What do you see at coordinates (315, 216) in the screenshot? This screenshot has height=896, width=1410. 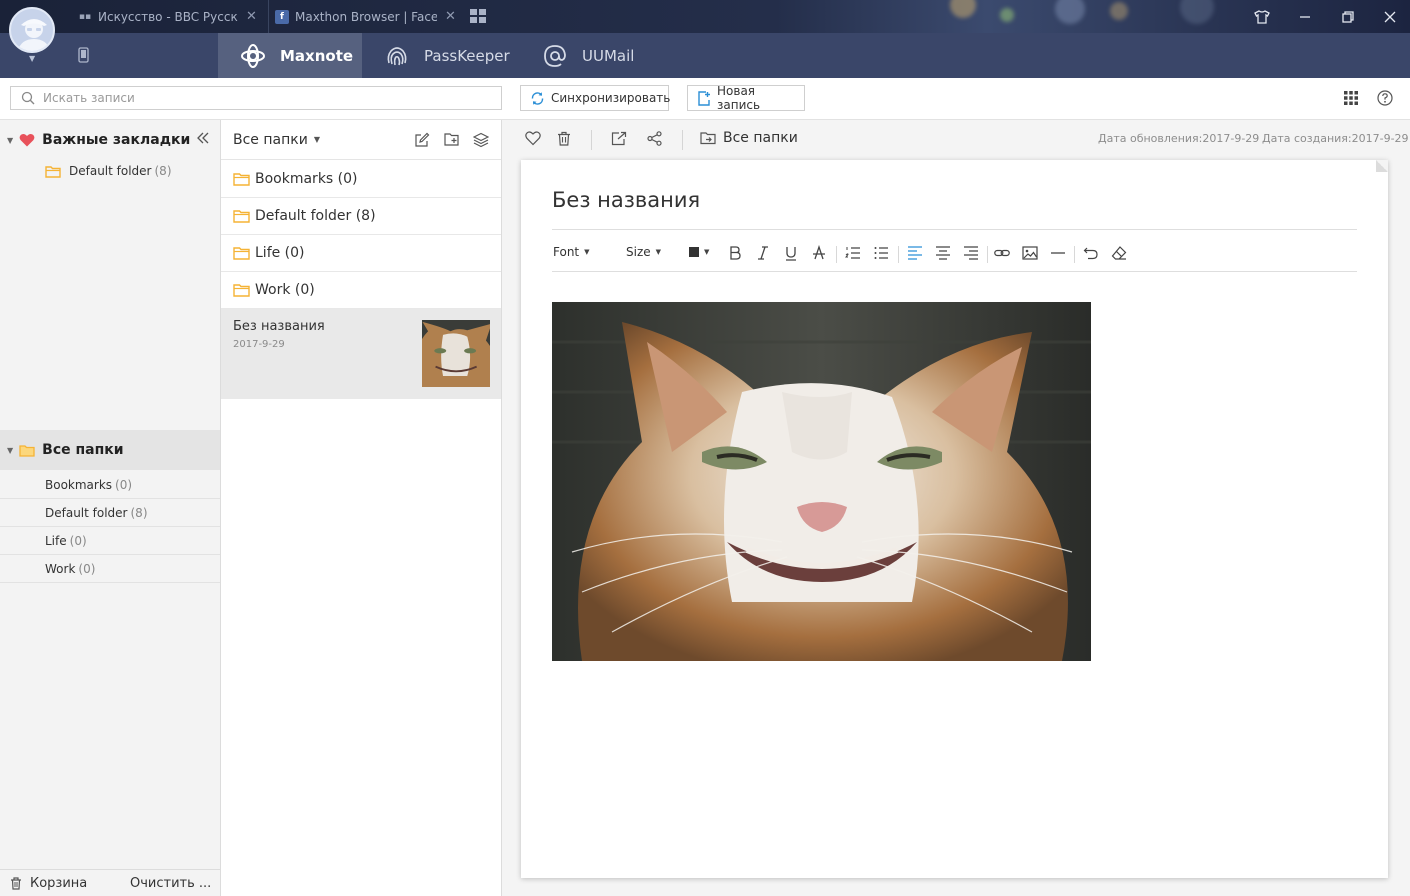 I see `folder-name: Default folder (8)` at bounding box center [315, 216].